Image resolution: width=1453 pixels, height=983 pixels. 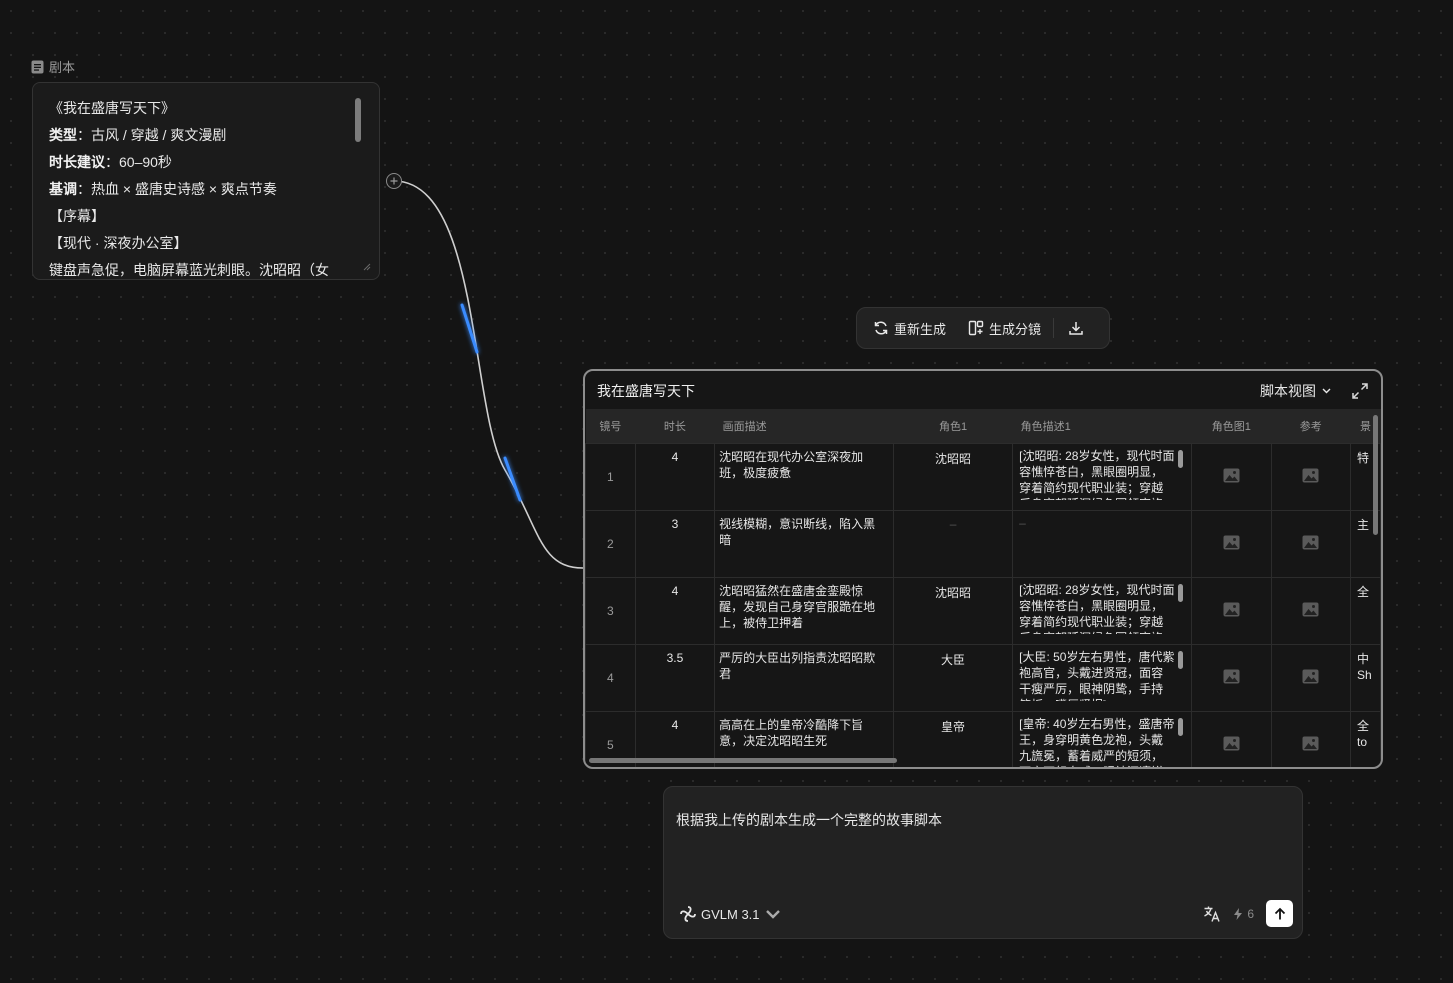 What do you see at coordinates (688, 914) in the screenshot?
I see `model-logo-icon` at bounding box center [688, 914].